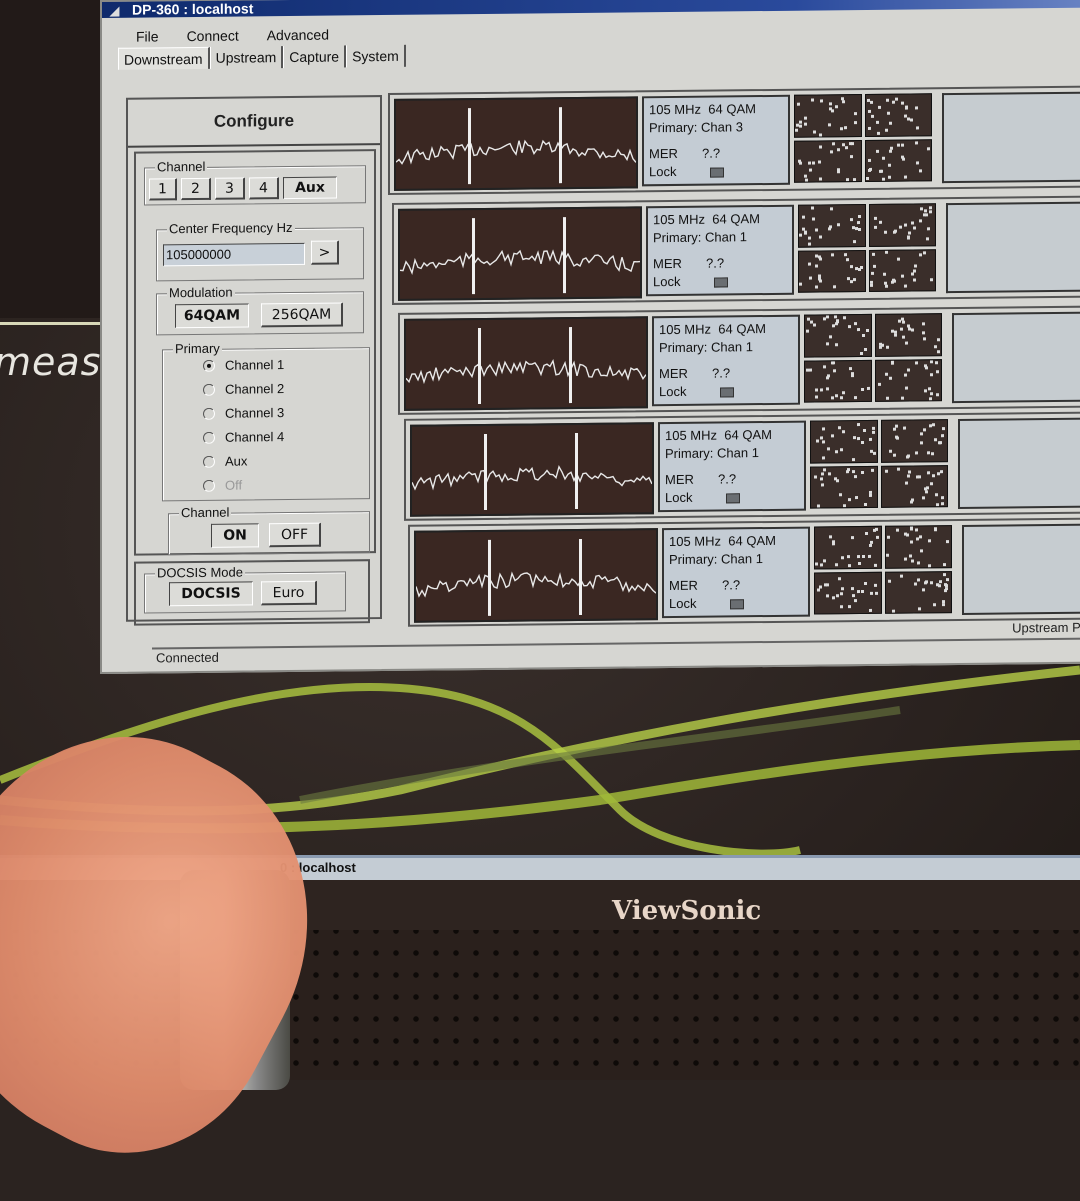  Describe the element at coordinates (255, 437) in the screenshot. I see `radio-label: Channel 4` at that location.